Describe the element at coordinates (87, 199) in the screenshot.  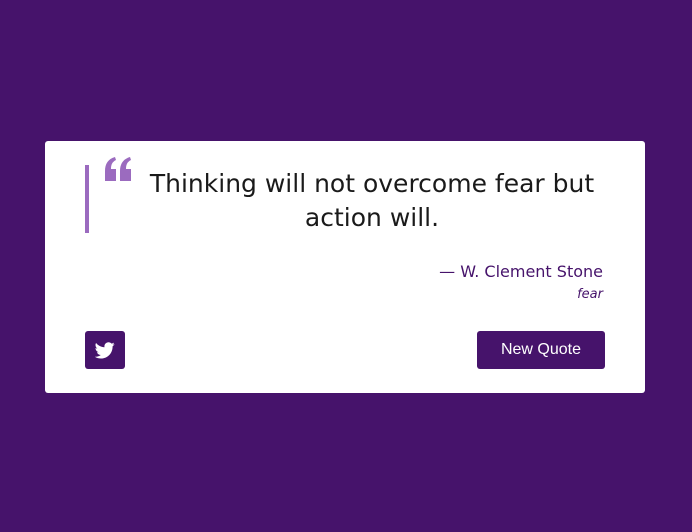
I see `quote-accent-bar` at that location.